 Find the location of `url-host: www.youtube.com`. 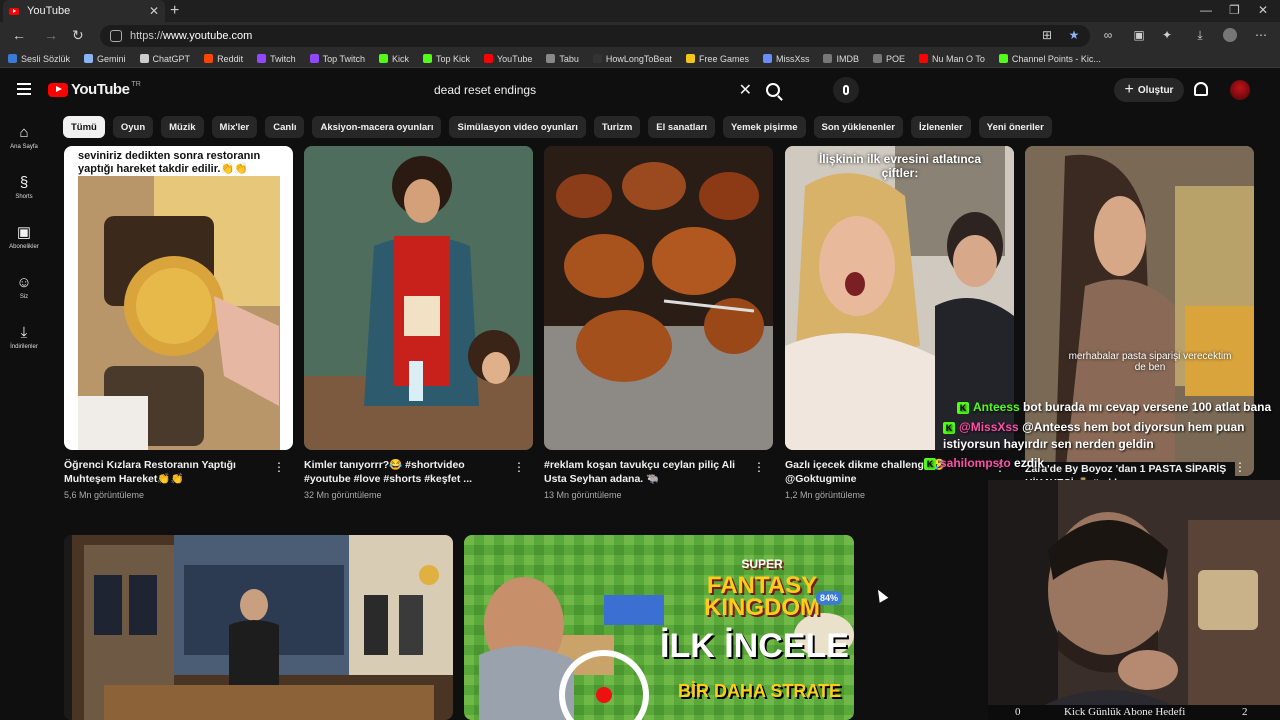

url-host: www.youtube.com is located at coordinates (208, 36).